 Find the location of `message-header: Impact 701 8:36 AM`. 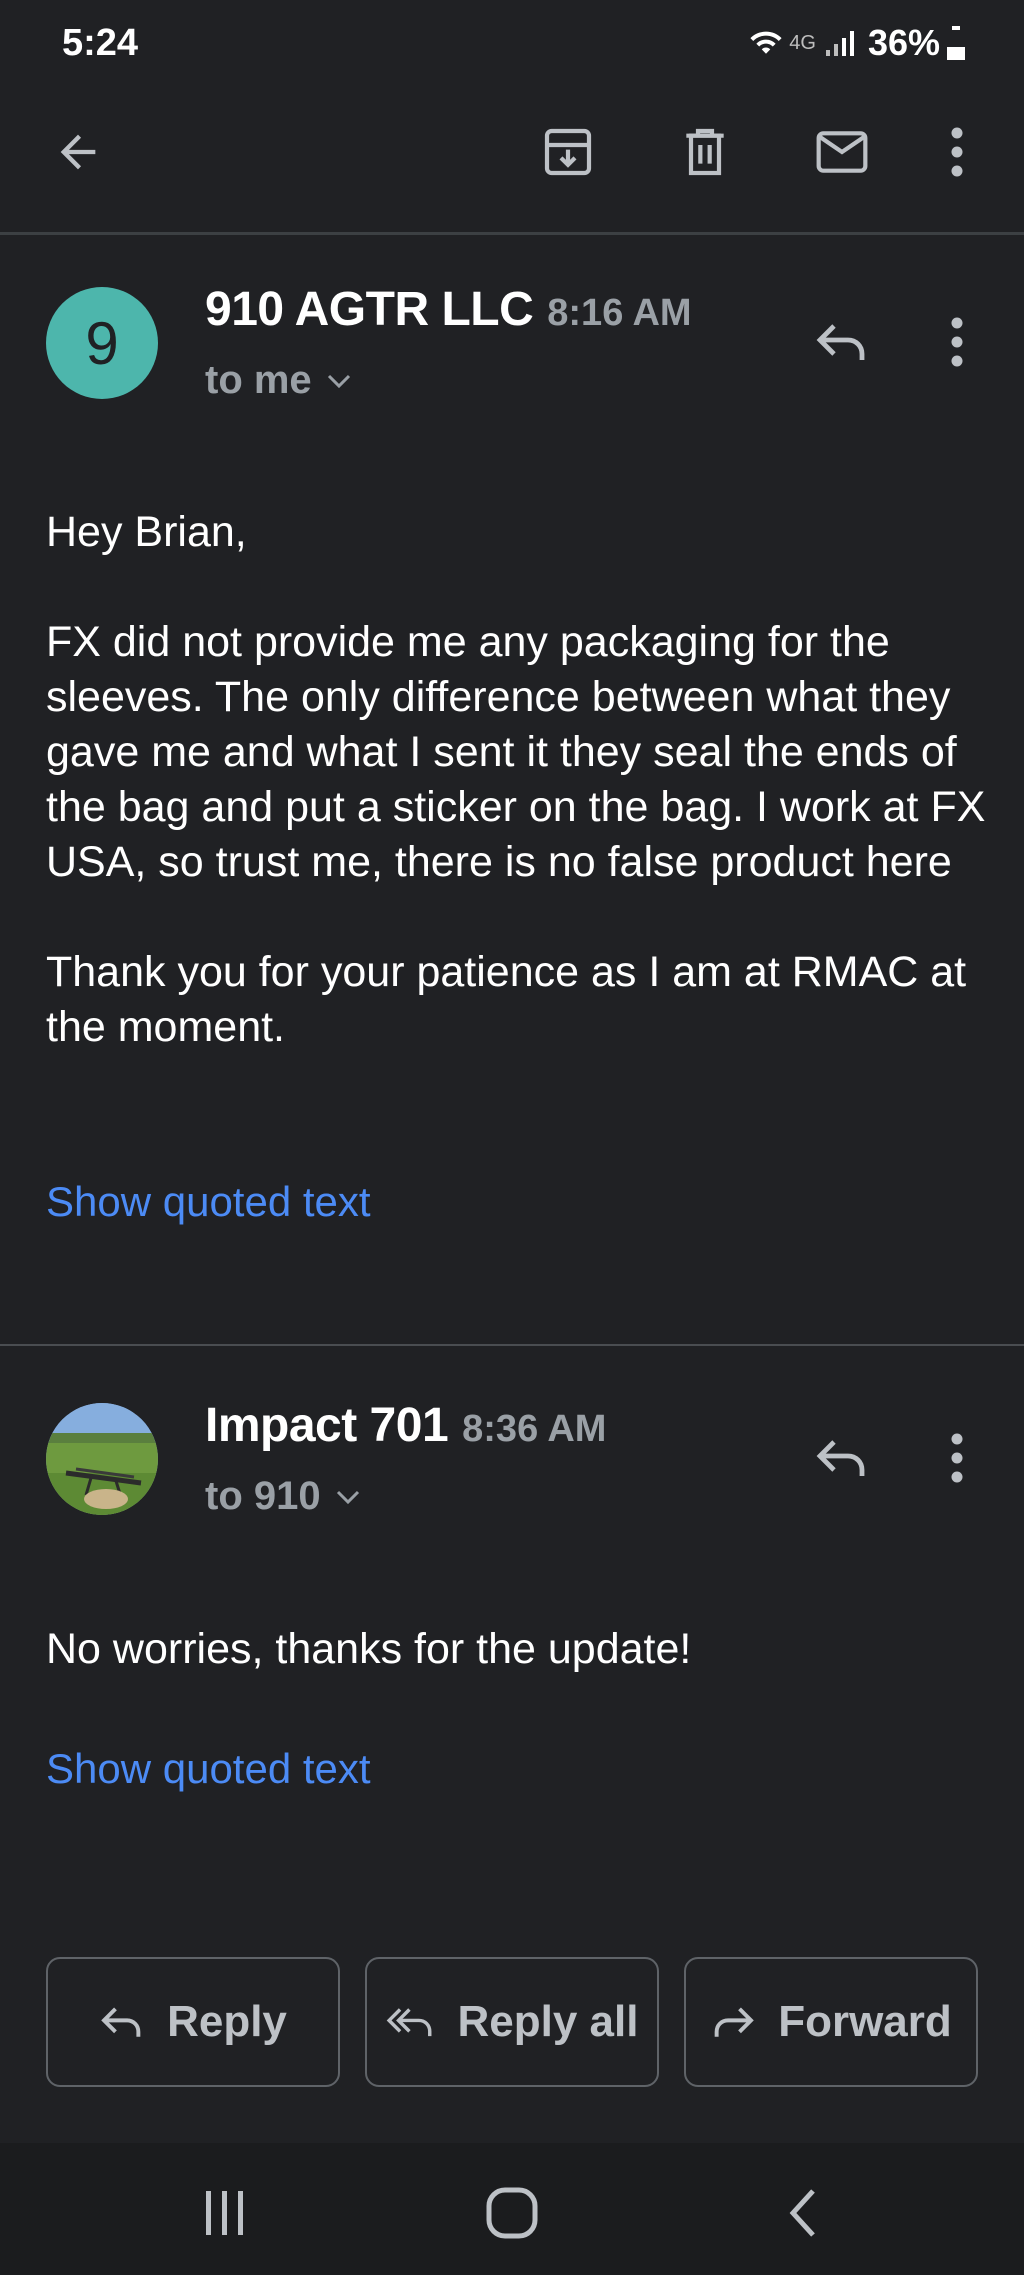

message-header: Impact 701 8:36 AM is located at coordinates (405, 1425).